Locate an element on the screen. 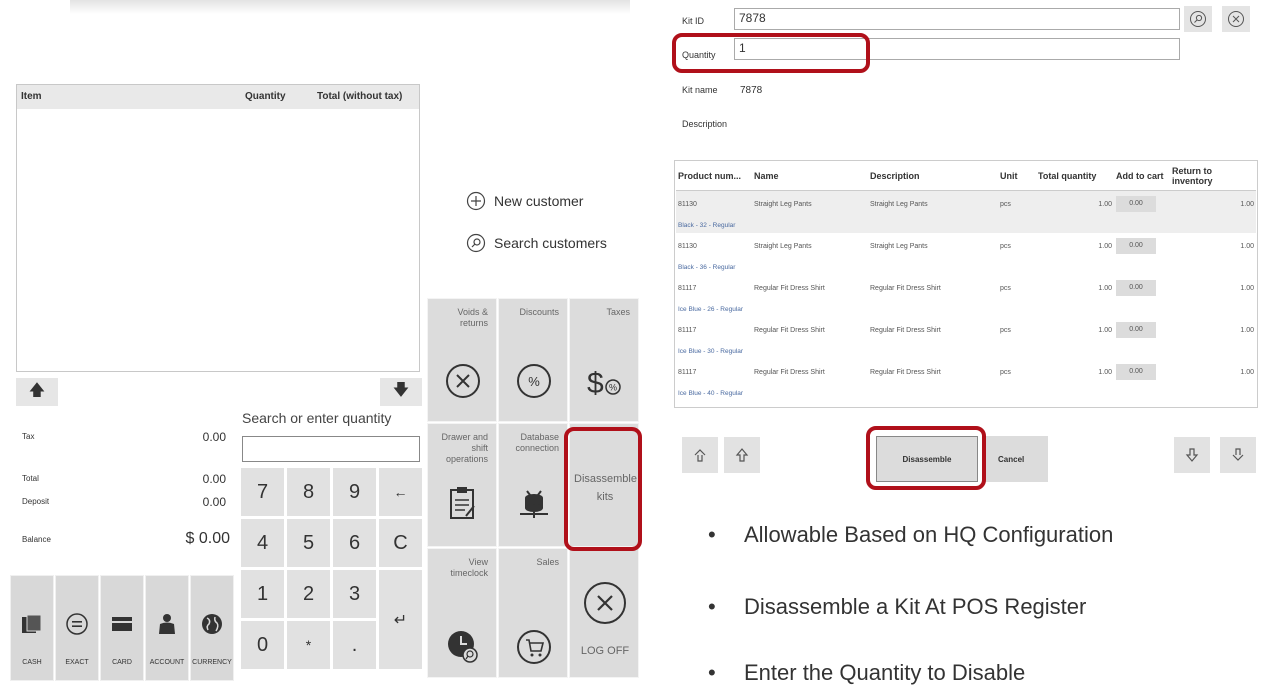 The image size is (1264, 686). kit-clear-button is located at coordinates (1236, 19).